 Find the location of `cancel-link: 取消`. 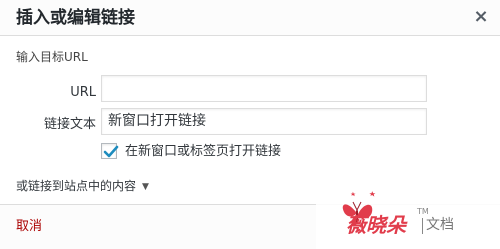

cancel-link: 取消 is located at coordinates (29, 227).